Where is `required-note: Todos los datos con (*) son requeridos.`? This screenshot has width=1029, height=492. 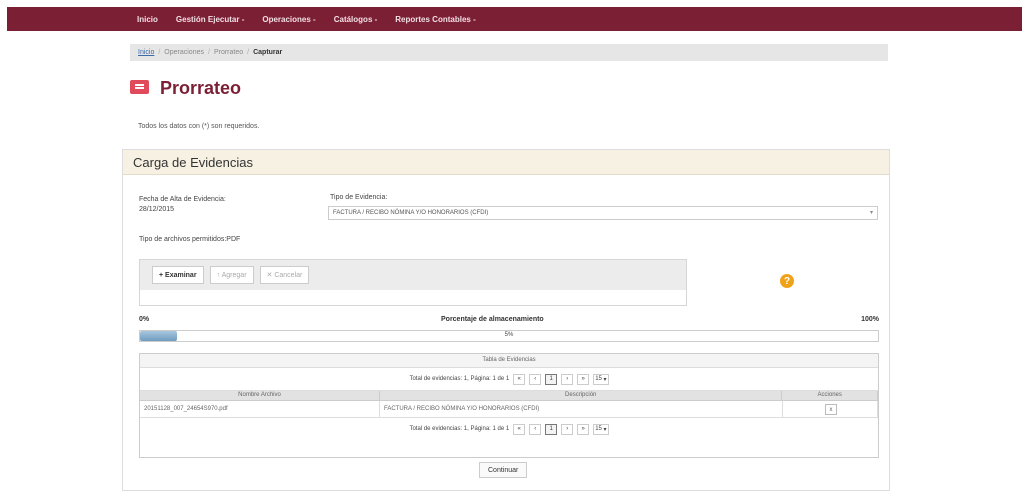 required-note: Todos los datos con (*) son requeridos. is located at coordinates (199, 126).